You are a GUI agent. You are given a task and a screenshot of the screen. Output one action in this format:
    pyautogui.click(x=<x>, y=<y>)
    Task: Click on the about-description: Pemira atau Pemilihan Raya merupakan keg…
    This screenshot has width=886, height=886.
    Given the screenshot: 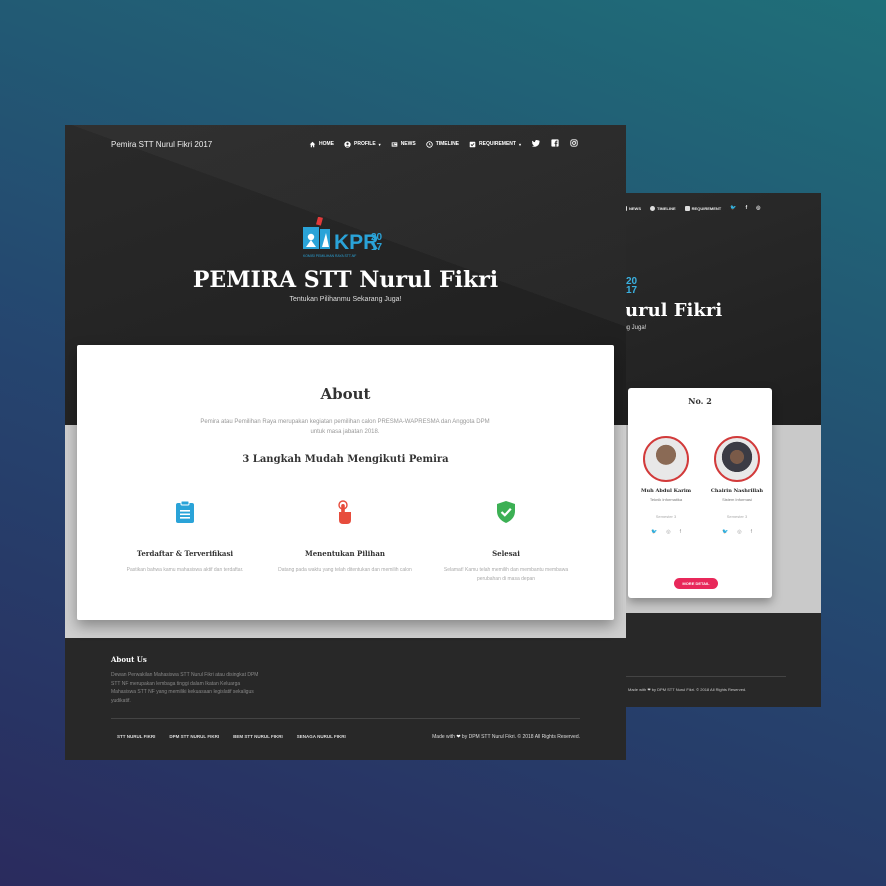 What is the action you would take?
    pyautogui.click(x=345, y=427)
    